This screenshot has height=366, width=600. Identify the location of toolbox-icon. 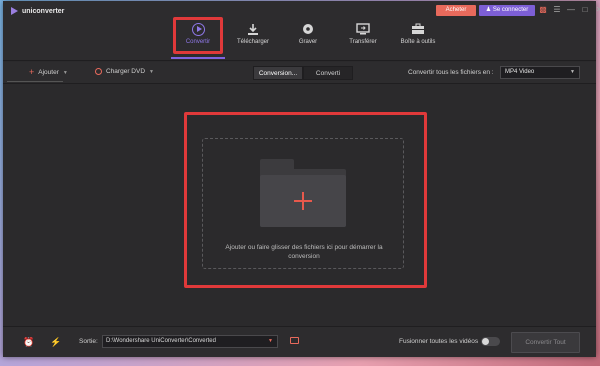
(418, 29).